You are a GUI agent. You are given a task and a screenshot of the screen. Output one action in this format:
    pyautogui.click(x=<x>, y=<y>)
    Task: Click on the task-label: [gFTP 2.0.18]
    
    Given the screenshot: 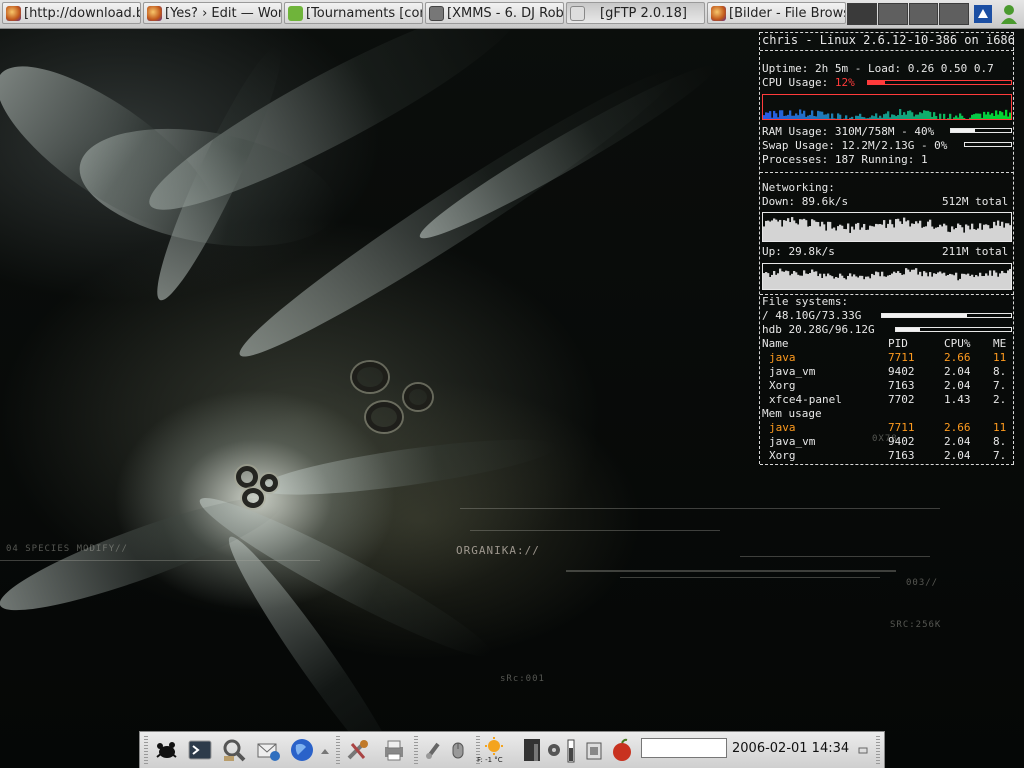 What is the action you would take?
    pyautogui.click(x=643, y=13)
    